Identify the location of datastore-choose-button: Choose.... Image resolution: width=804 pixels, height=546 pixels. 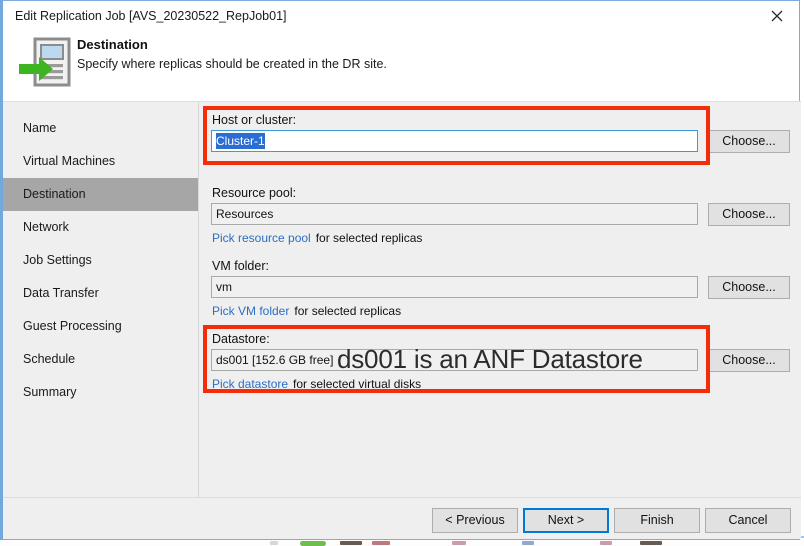
(749, 360).